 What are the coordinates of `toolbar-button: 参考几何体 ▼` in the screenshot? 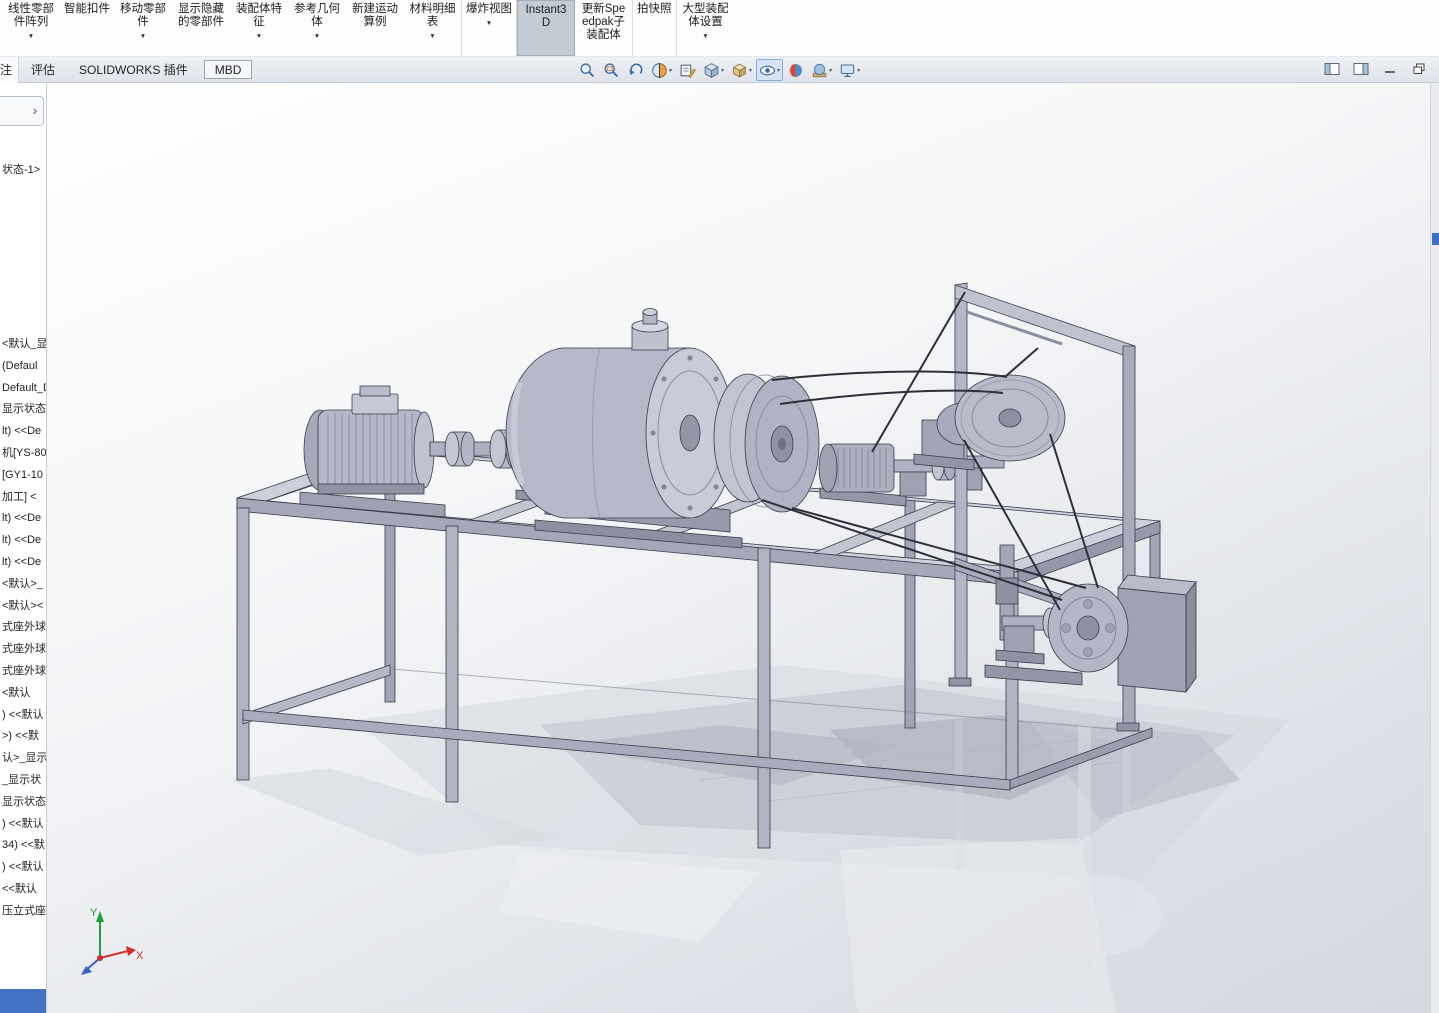 It's located at (317, 28).